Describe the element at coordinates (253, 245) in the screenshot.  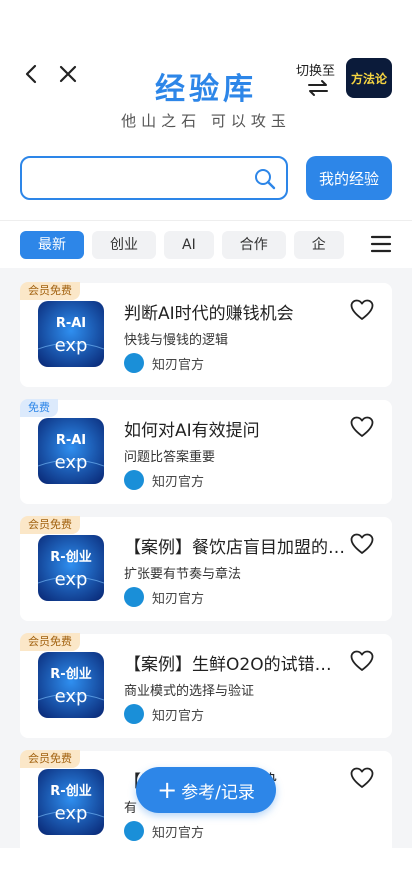
I see `tab-cooperation: 合作` at that location.